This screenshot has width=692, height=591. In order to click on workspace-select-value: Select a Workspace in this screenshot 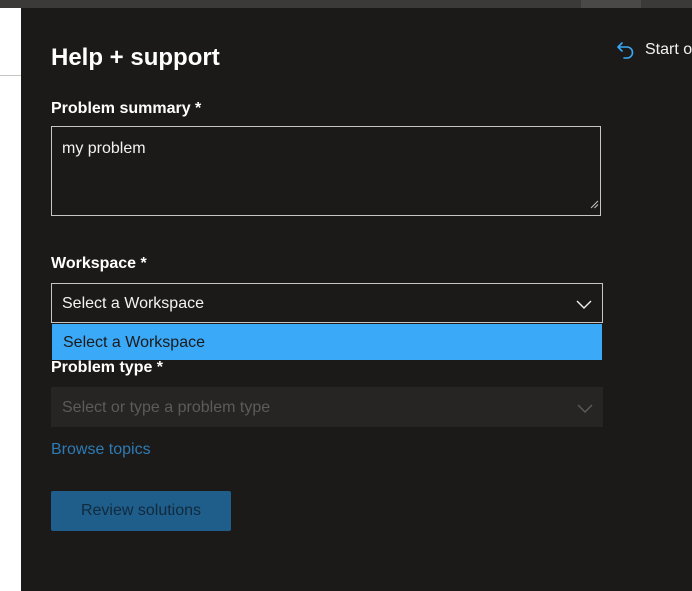, I will do `click(133, 303)`.